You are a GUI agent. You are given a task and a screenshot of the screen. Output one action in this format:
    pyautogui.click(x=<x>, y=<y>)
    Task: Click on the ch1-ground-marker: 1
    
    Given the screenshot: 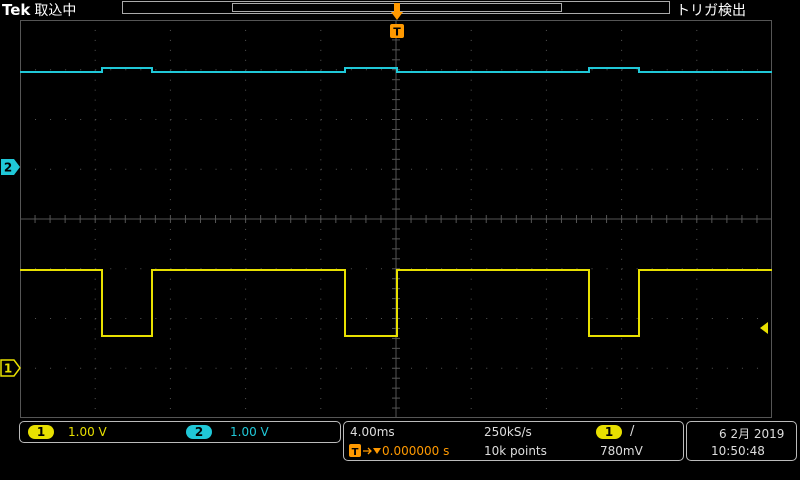 What is the action you would take?
    pyautogui.click(x=11, y=368)
    